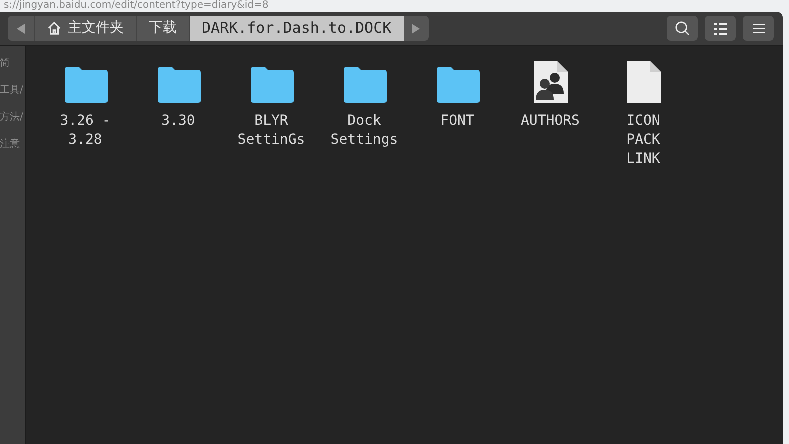  I want to click on search-button, so click(682, 28).